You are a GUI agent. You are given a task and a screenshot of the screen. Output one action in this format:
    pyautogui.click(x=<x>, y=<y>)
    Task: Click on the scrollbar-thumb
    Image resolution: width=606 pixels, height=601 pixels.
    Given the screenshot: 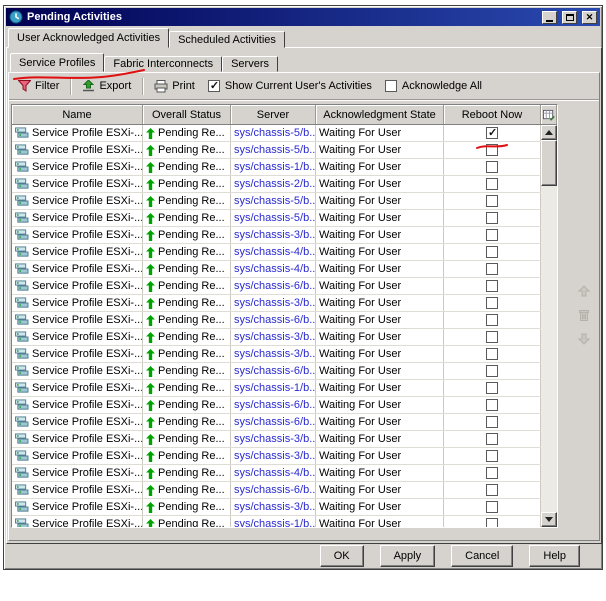 What is the action you would take?
    pyautogui.click(x=549, y=163)
    